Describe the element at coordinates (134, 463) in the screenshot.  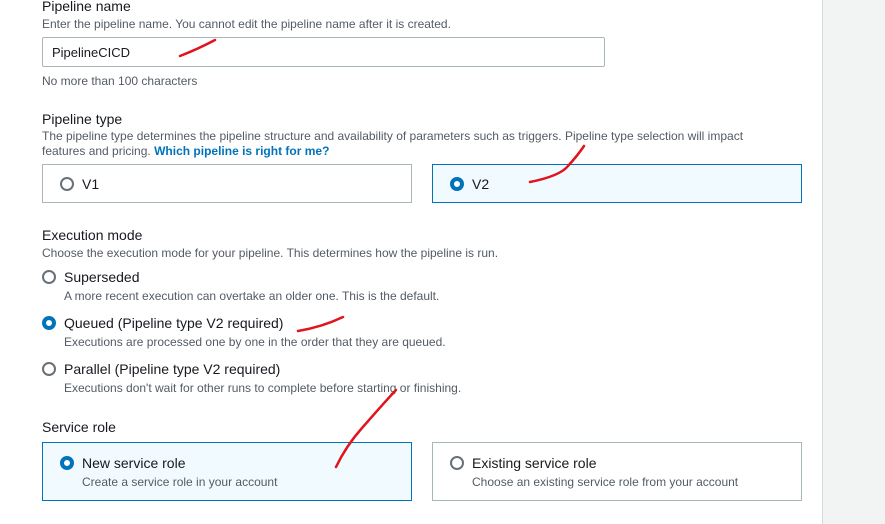
I see `new-service-role-label: New service role` at that location.